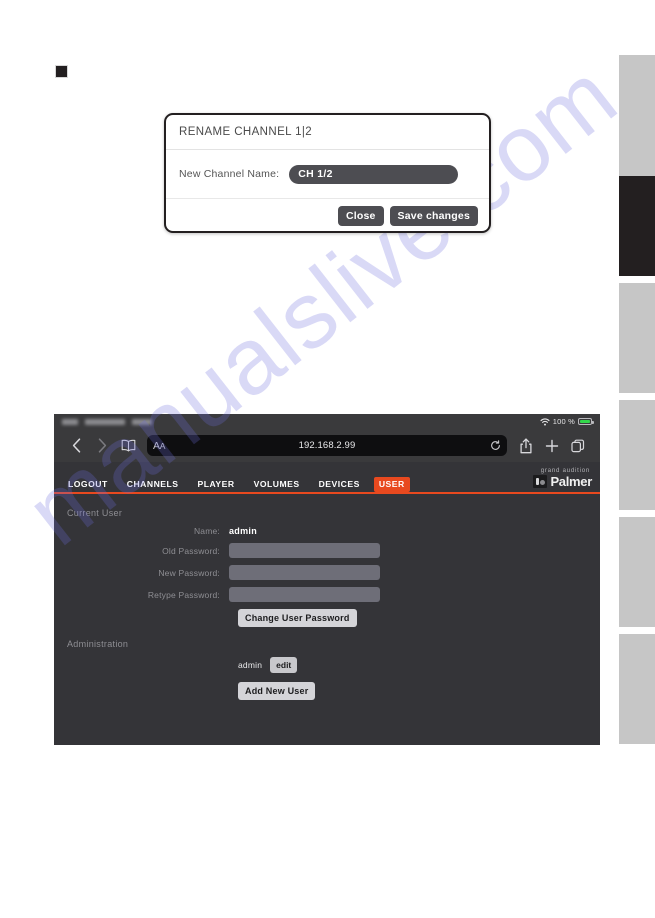  I want to click on battery-percent-label: 100 %, so click(563, 421).